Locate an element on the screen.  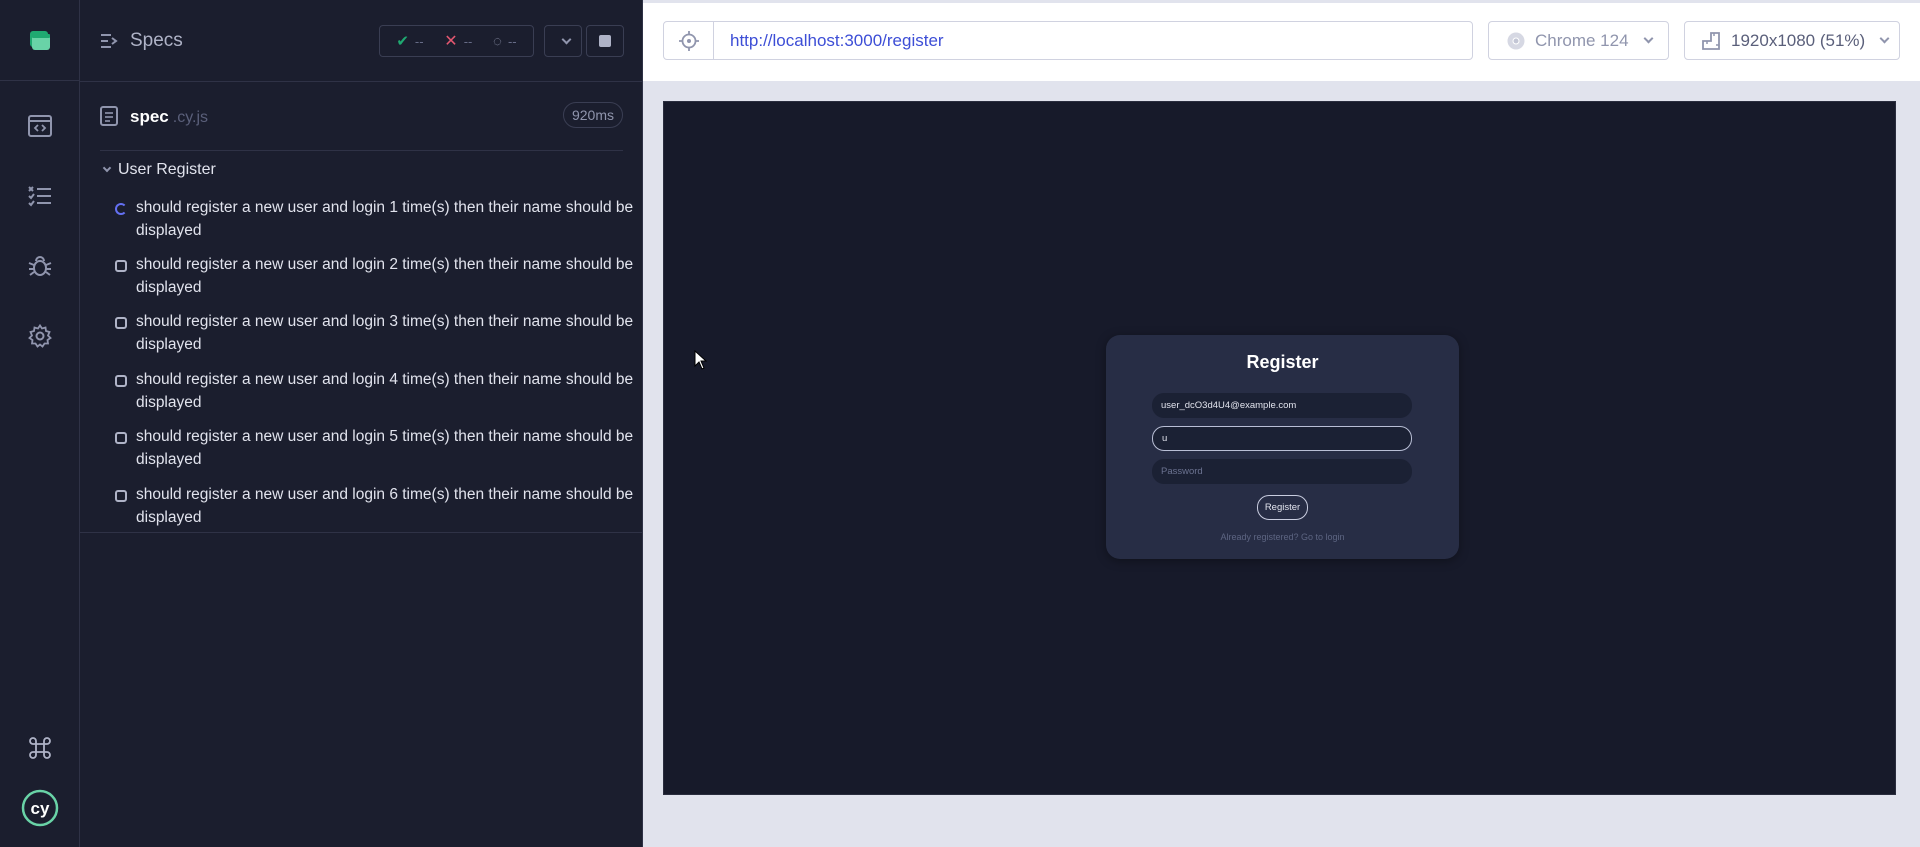
crosshair-icon is located at coordinates (688, 40).